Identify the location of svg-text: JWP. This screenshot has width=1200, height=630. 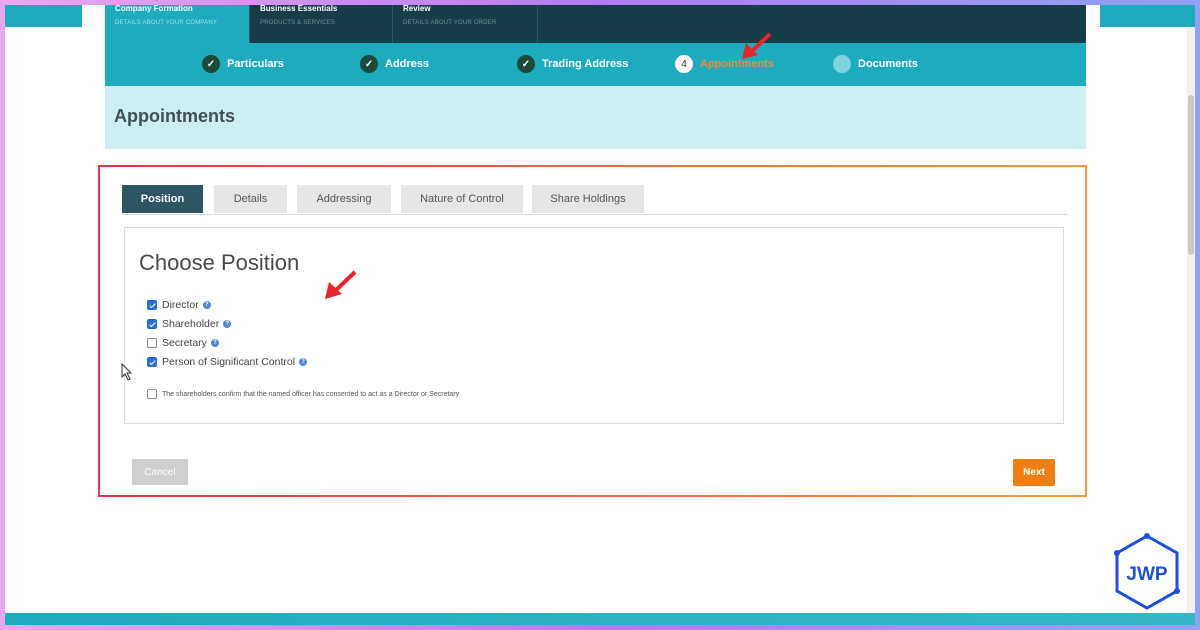
(1147, 574).